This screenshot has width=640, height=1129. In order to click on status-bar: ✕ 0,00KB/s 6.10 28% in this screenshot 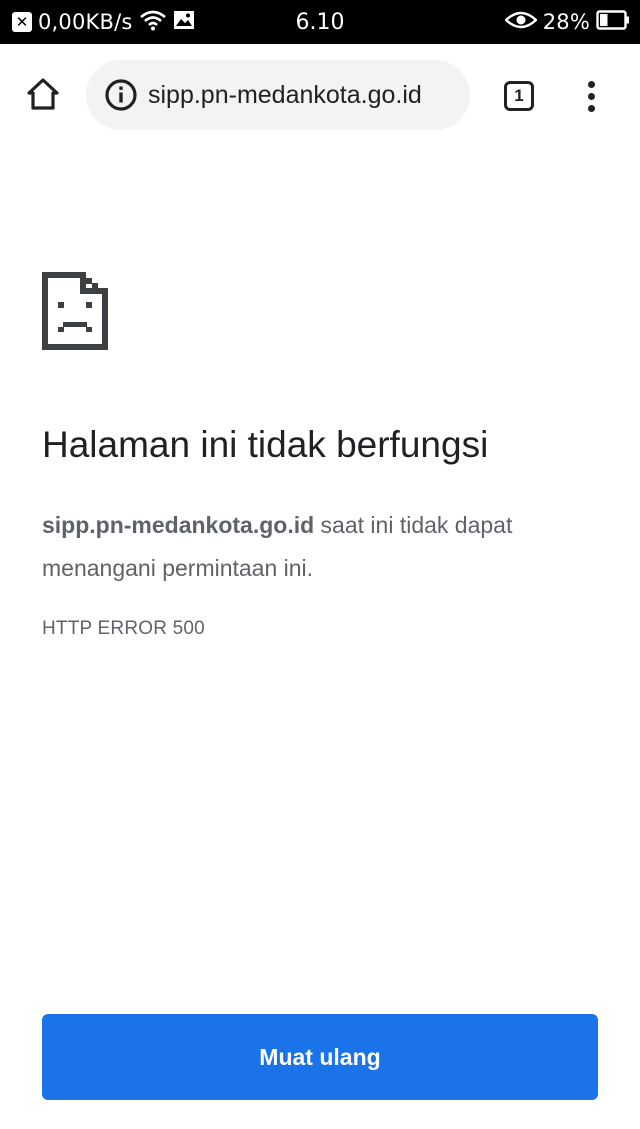, I will do `click(320, 22)`.